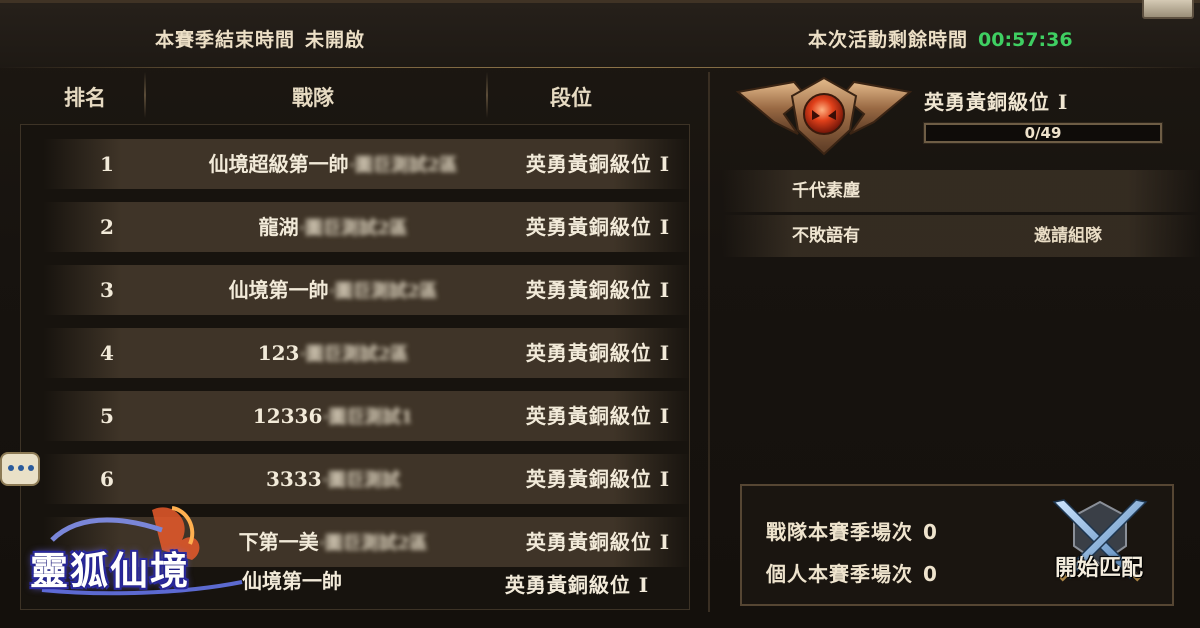  I want to click on rank-number: 4, so click(107, 353).